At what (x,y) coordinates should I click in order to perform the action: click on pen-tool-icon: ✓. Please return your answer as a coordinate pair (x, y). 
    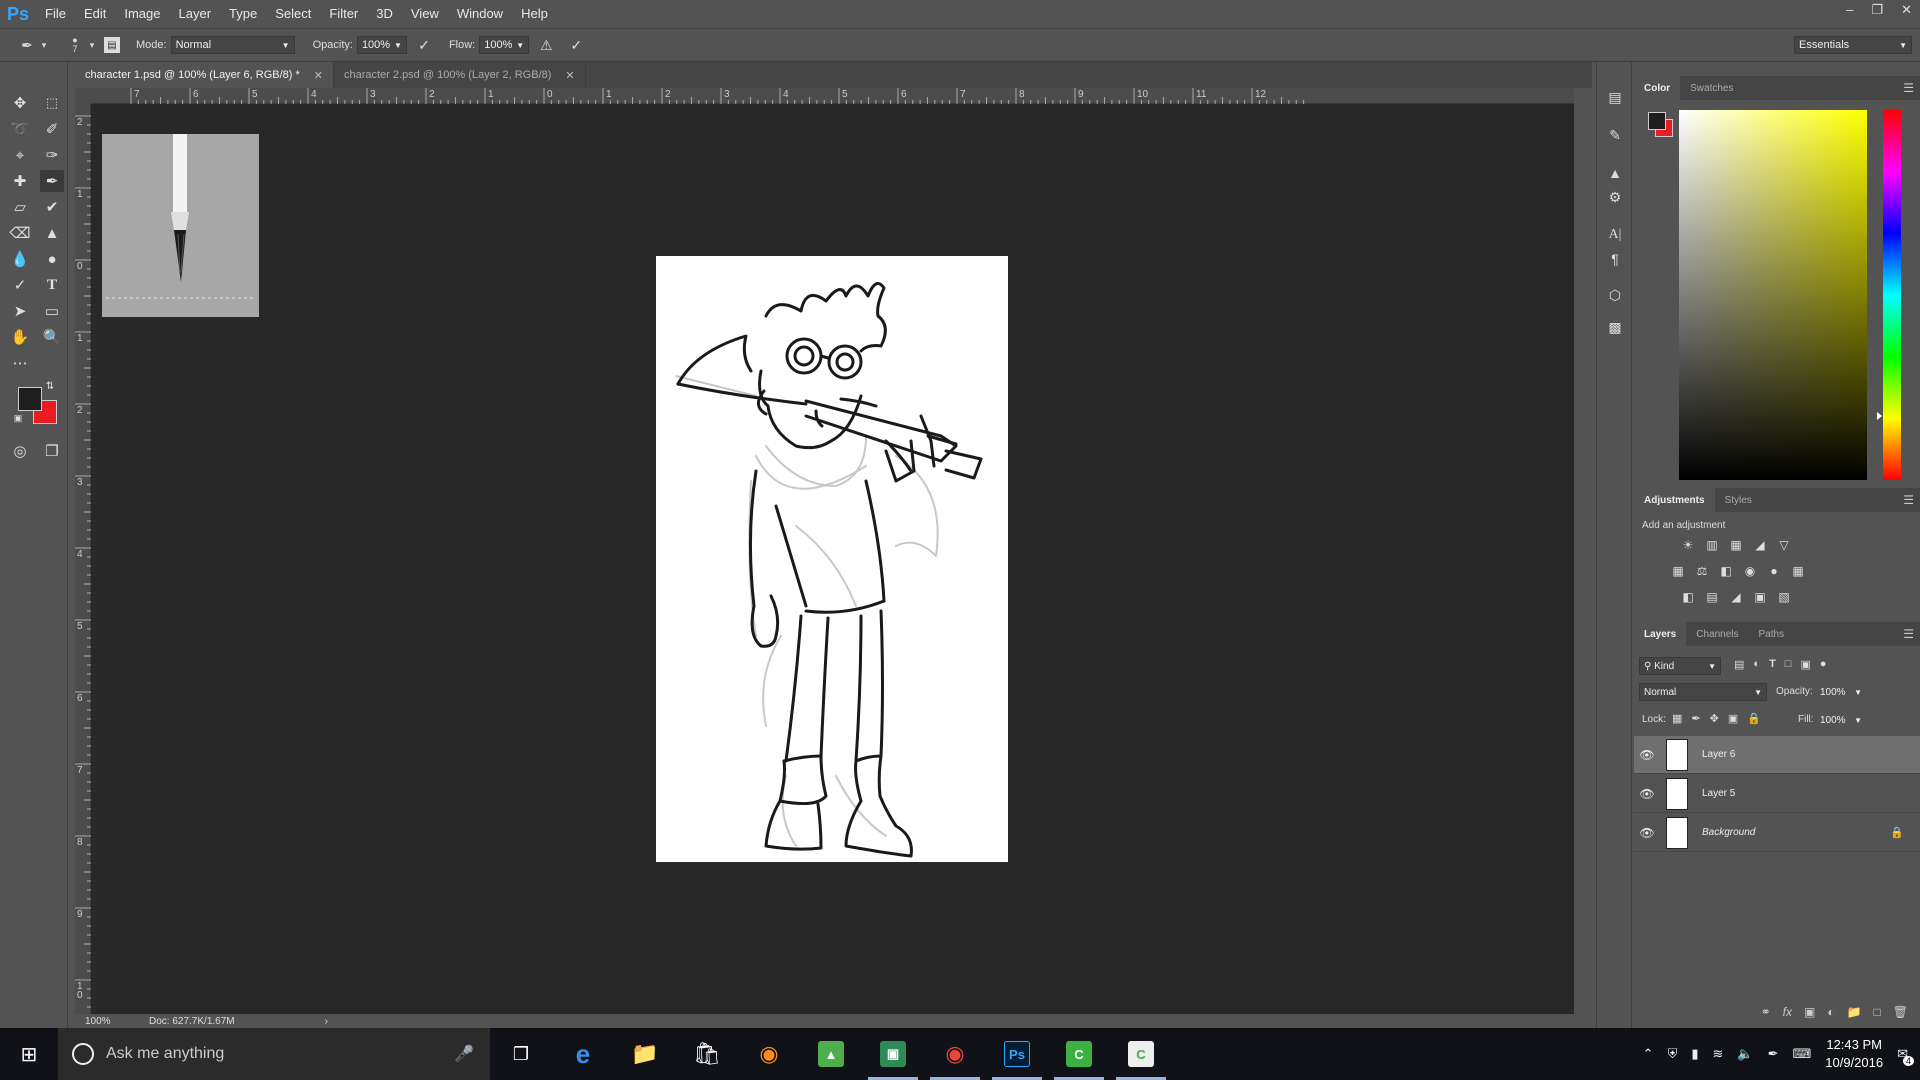
    Looking at the image, I should click on (20, 285).